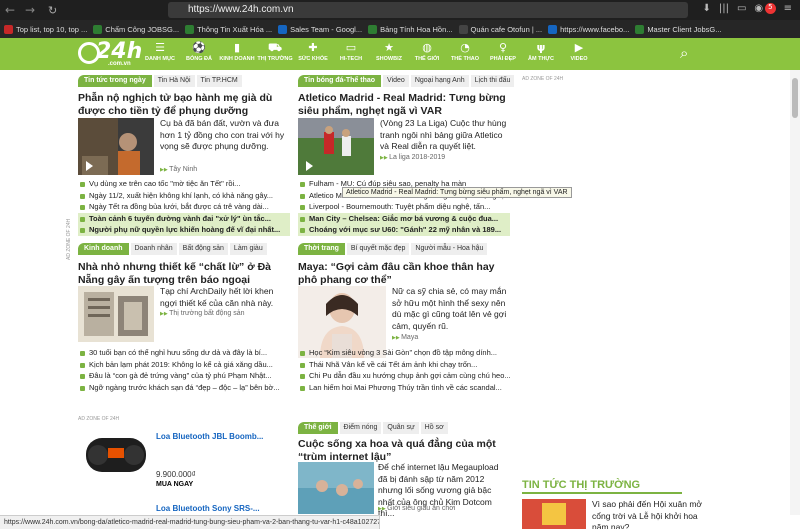 The height and width of the screenshot is (529, 800). Describe the element at coordinates (69, 239) in the screenshot. I see `ad-zone-vertical-label: AD ZONE OF 24H` at that location.